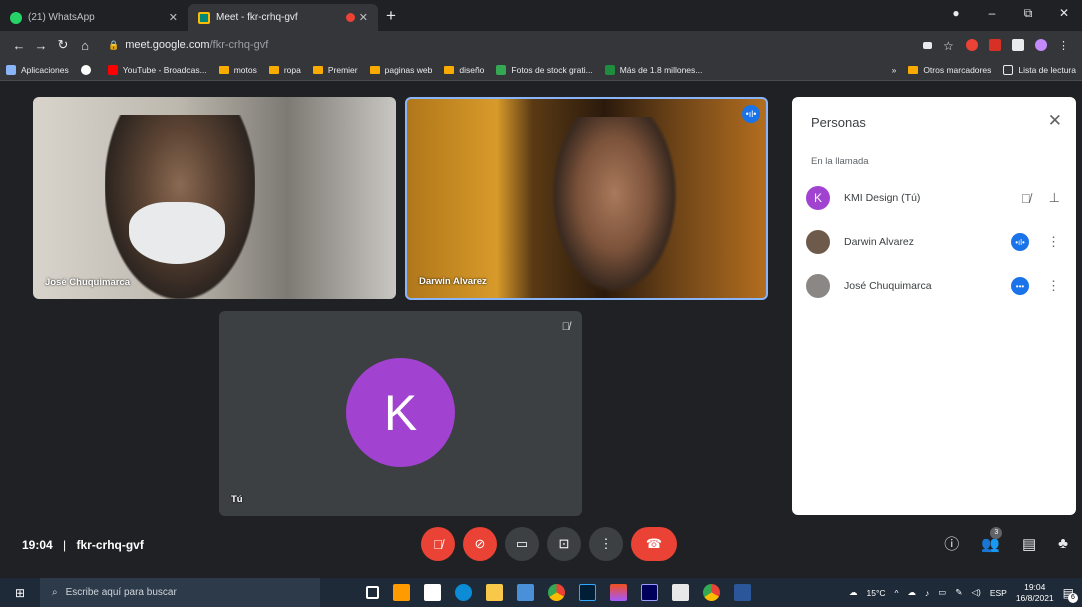  Describe the element at coordinates (45, 69) in the screenshot. I see `bookmark-label: Aplicaciones` at that location.